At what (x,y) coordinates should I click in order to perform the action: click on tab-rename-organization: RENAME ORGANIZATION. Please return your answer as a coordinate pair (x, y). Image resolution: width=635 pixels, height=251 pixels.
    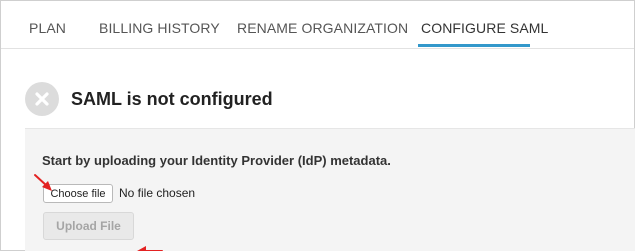
    Looking at the image, I should click on (322, 28).